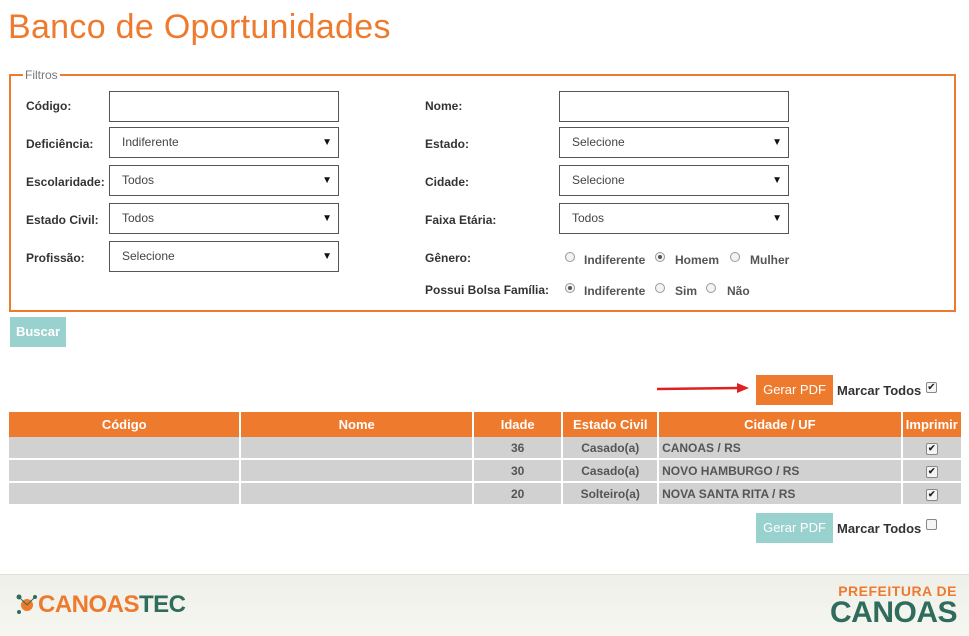 The height and width of the screenshot is (636, 969). I want to click on filters-legend: Filtros, so click(41, 75).